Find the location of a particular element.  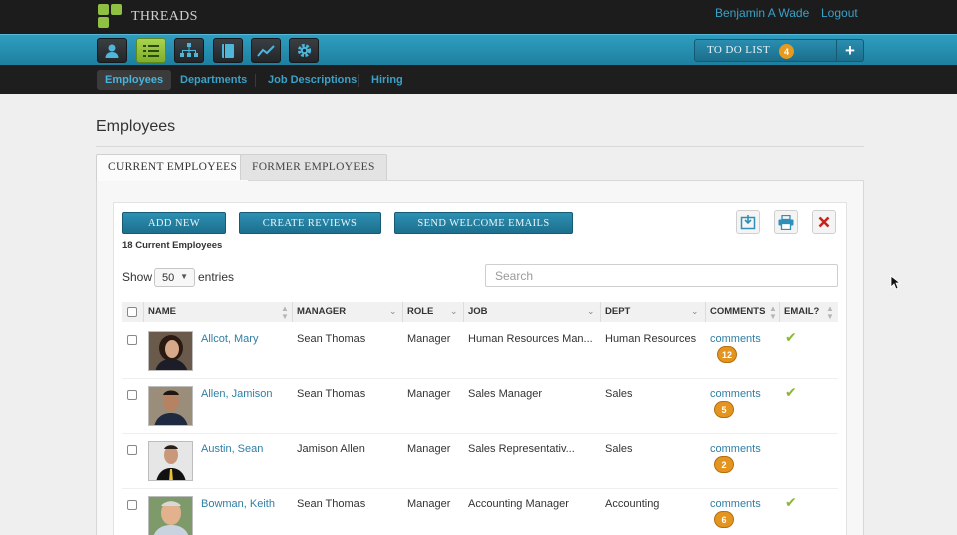

send-welcome-emails-button: SEND WELCOME EMAILS is located at coordinates (483, 223).